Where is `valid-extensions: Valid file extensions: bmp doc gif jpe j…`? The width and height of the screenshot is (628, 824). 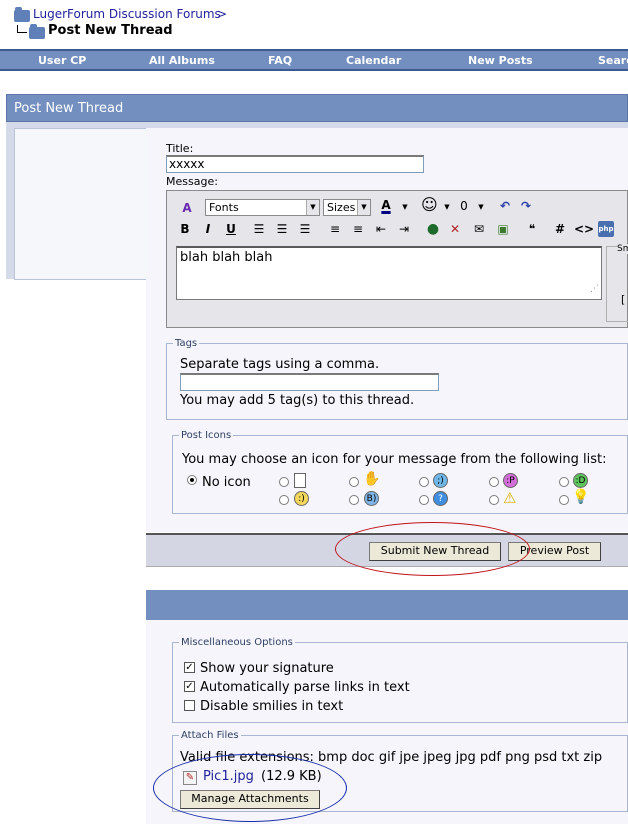 valid-extensions: Valid file extensions: bmp doc gif jpe j… is located at coordinates (391, 757).